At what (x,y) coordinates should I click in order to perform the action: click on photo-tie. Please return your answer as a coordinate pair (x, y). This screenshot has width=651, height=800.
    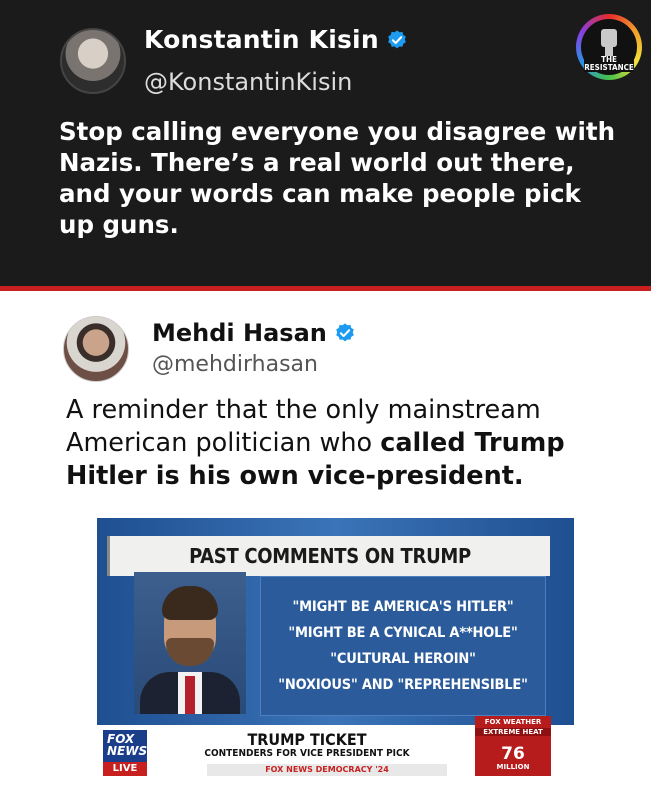
    Looking at the image, I should click on (190, 695).